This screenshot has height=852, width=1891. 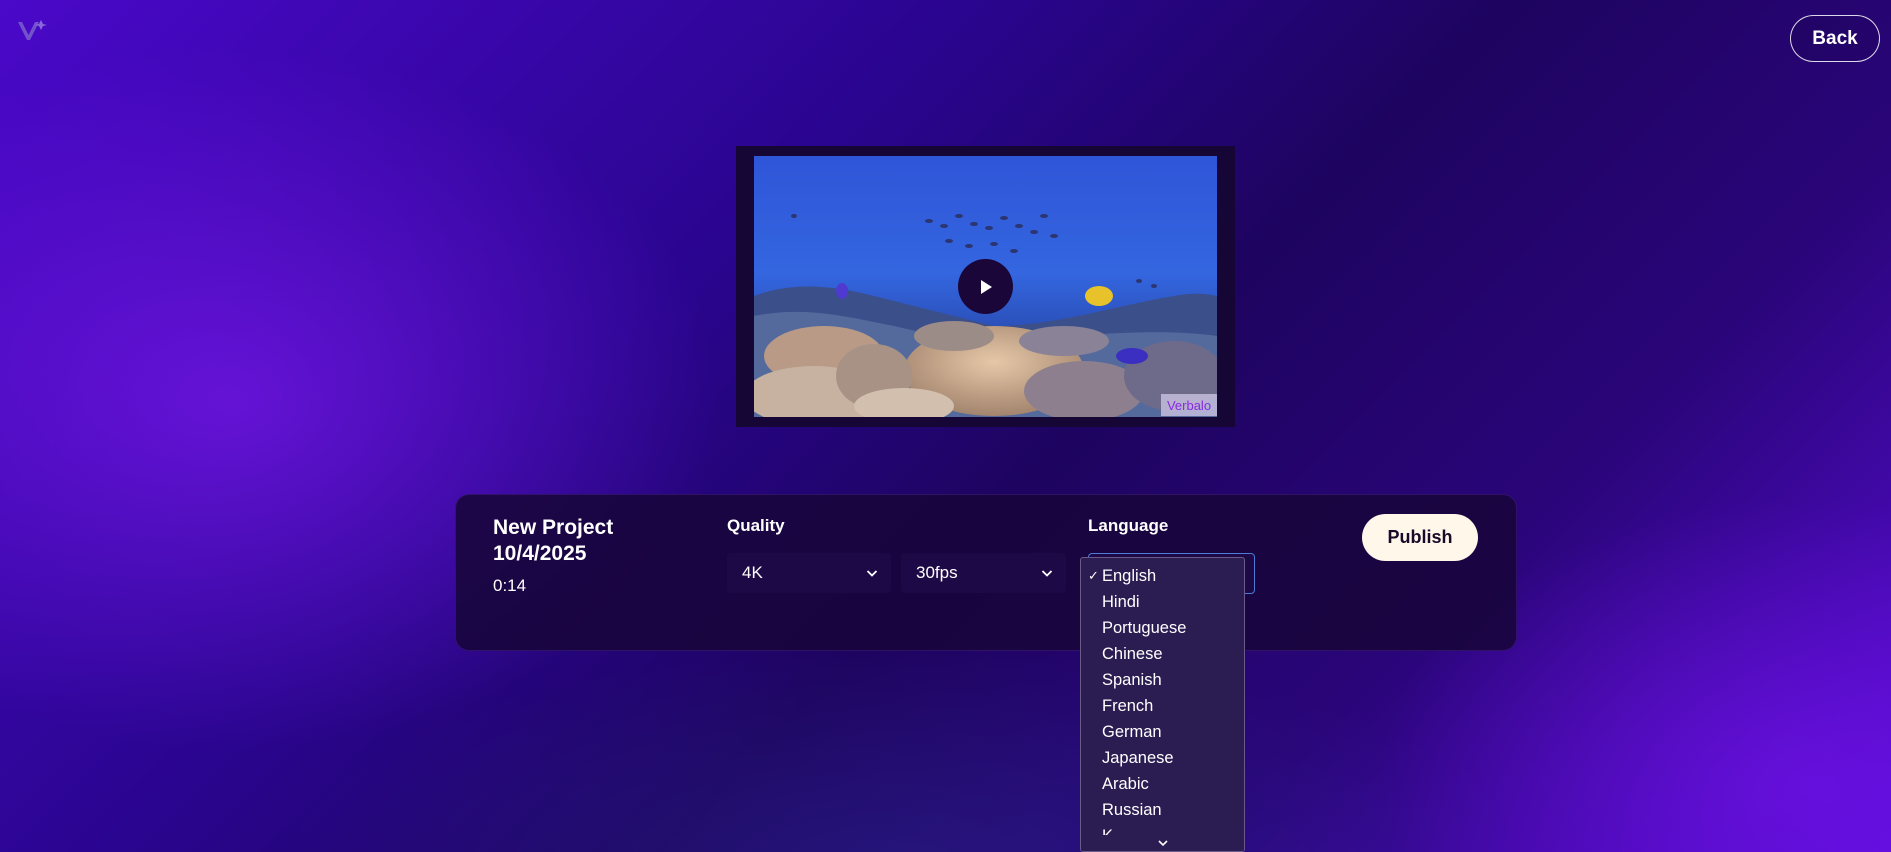 What do you see at coordinates (1162, 654) in the screenshot?
I see `language-option-chinese: Chinese` at bounding box center [1162, 654].